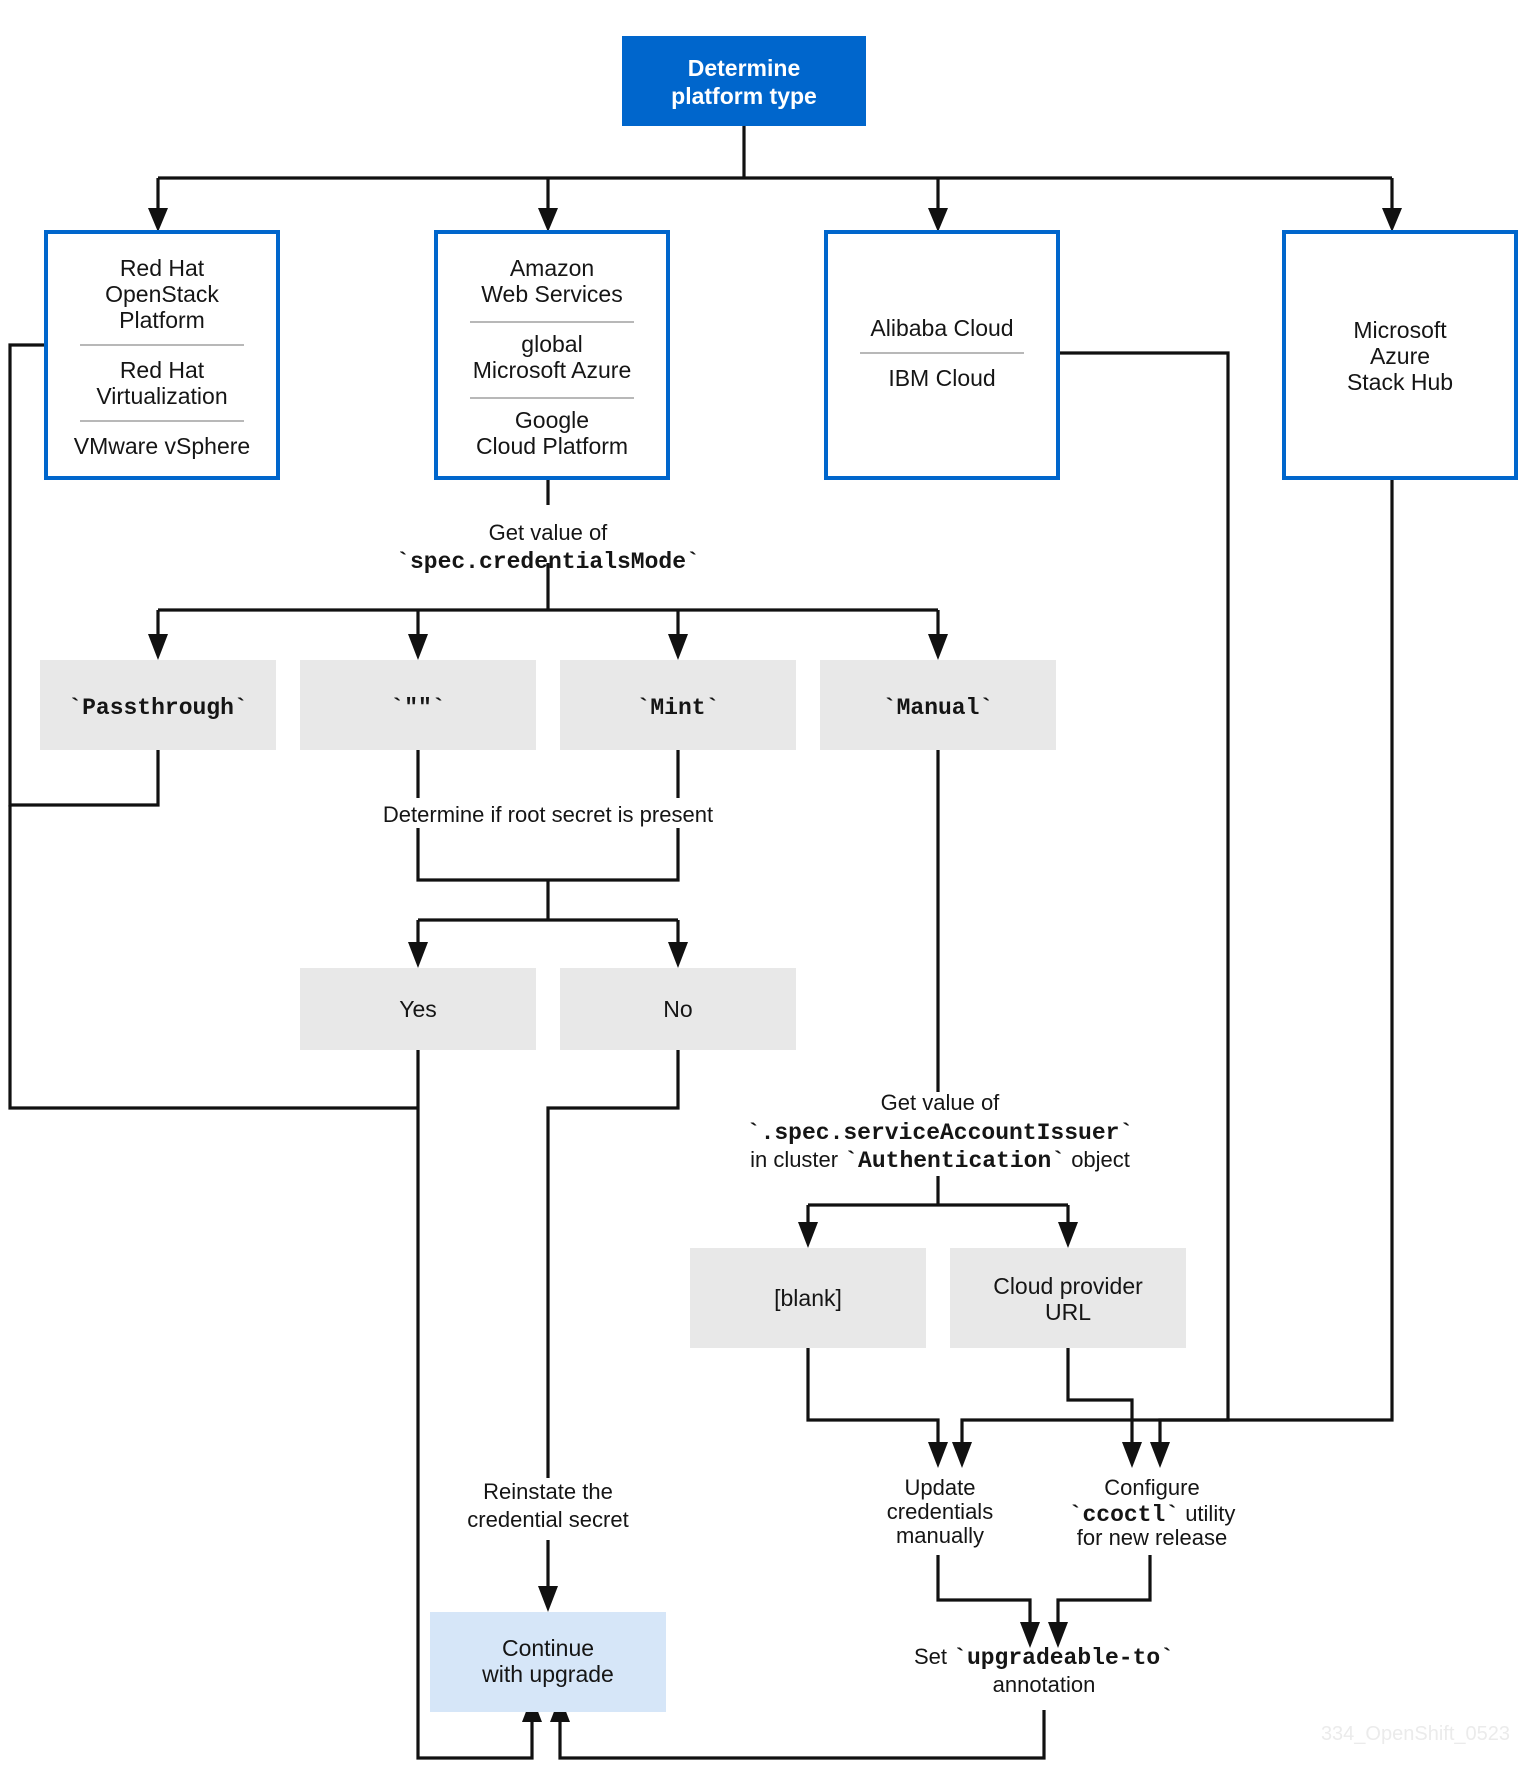 This screenshot has width=1520, height=1784. What do you see at coordinates (547, 1674) in the screenshot?
I see `continue-line2: with upgrade` at bounding box center [547, 1674].